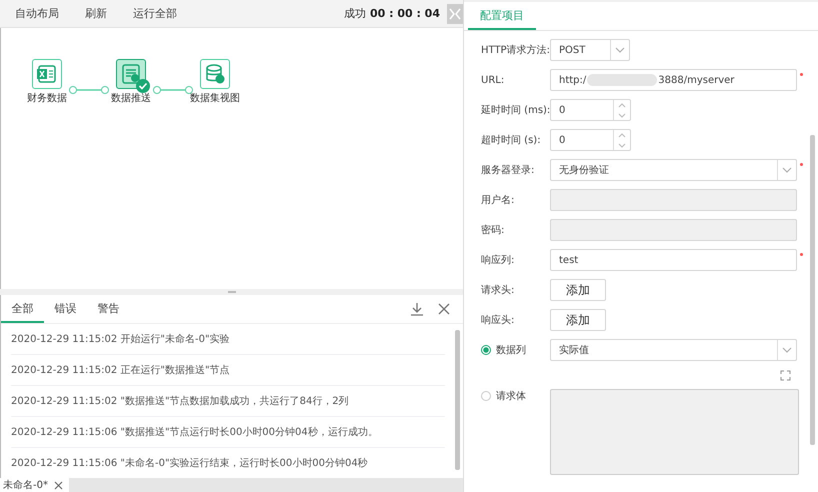 Image resolution: width=818 pixels, height=492 pixels. I want to click on node-label: 数据推送, so click(131, 99).